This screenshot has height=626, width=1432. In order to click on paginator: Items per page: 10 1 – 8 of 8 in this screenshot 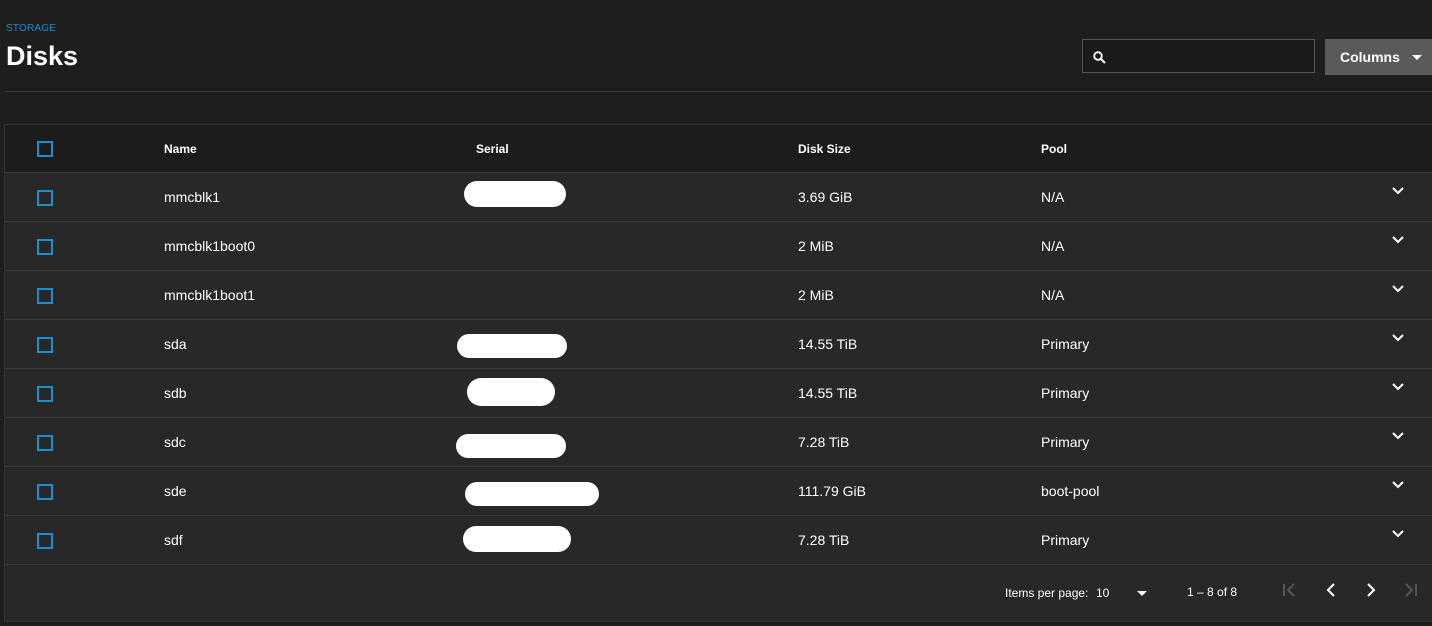, I will do `click(718, 593)`.